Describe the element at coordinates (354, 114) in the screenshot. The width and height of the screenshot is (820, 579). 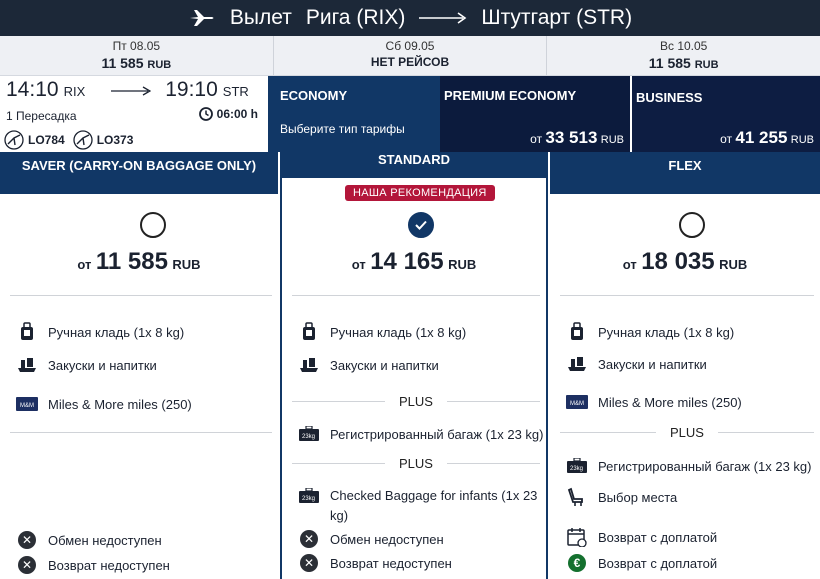
I see `cabin-tab-economy: ECONOMY Выберите тип тарифы` at that location.